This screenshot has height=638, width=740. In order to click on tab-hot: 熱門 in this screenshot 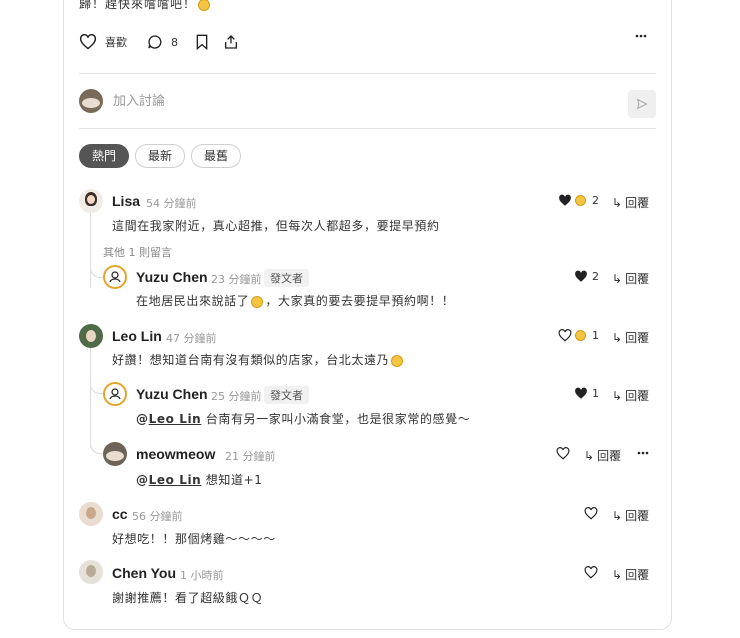, I will do `click(104, 156)`.